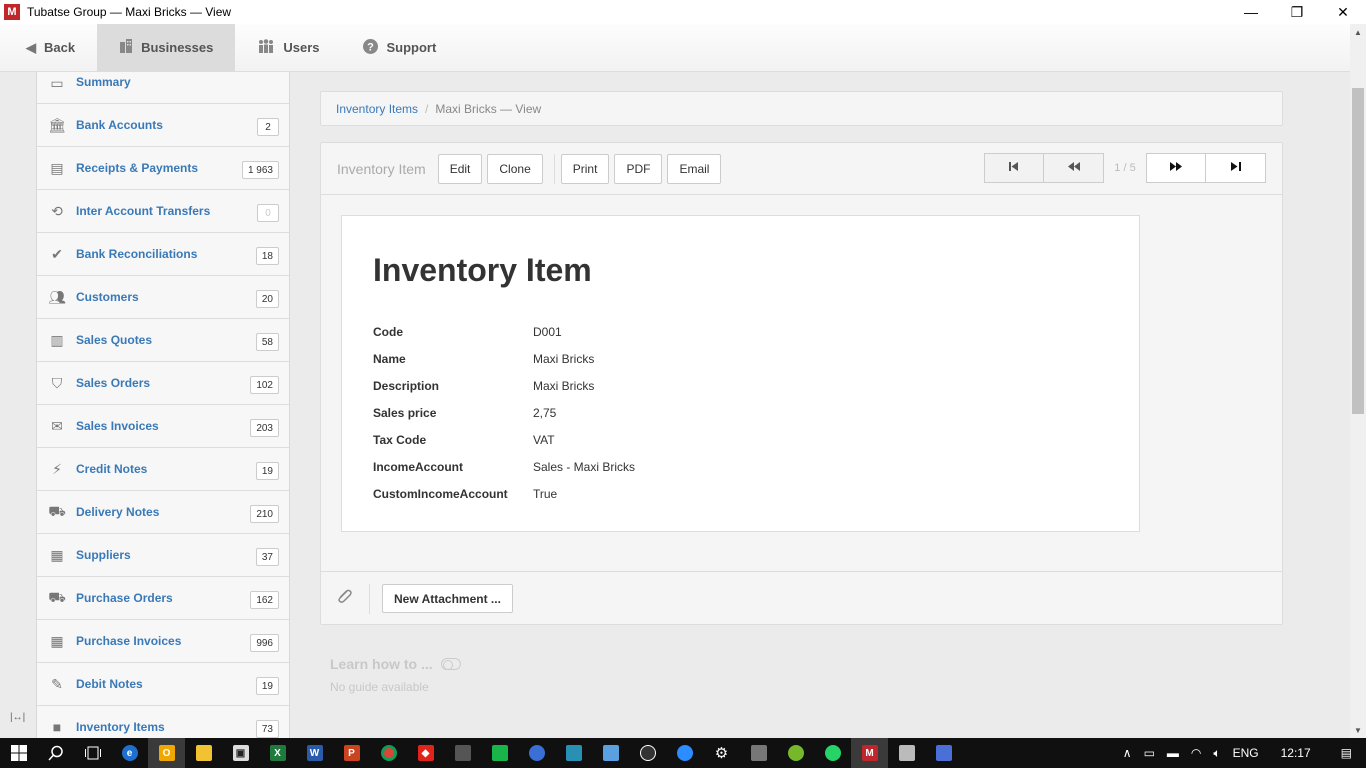  I want to click on sidebar-item-debit-notes: ✎ Debit Notes 19, so click(163, 684).